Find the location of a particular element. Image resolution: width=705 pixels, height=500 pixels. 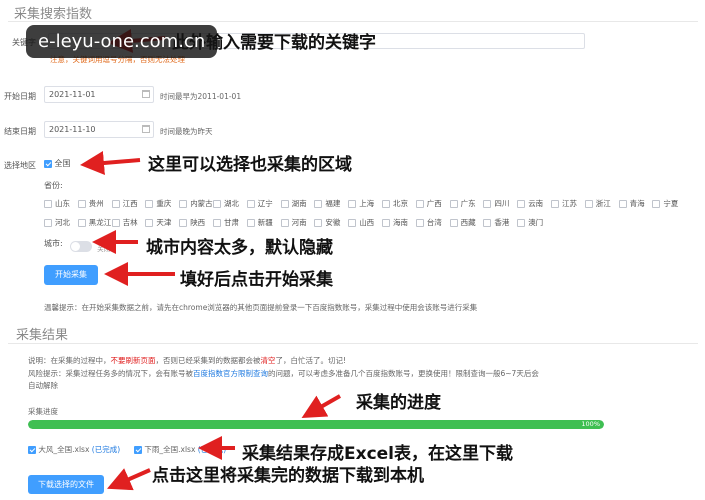

city-label: 城市: is located at coordinates (53, 243).